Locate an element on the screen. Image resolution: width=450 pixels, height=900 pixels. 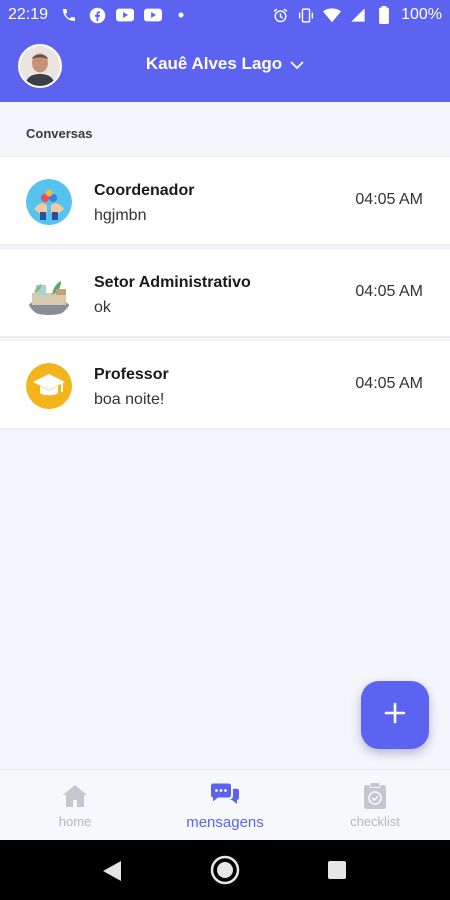
nav-messages: mensagens is located at coordinates (225, 805).